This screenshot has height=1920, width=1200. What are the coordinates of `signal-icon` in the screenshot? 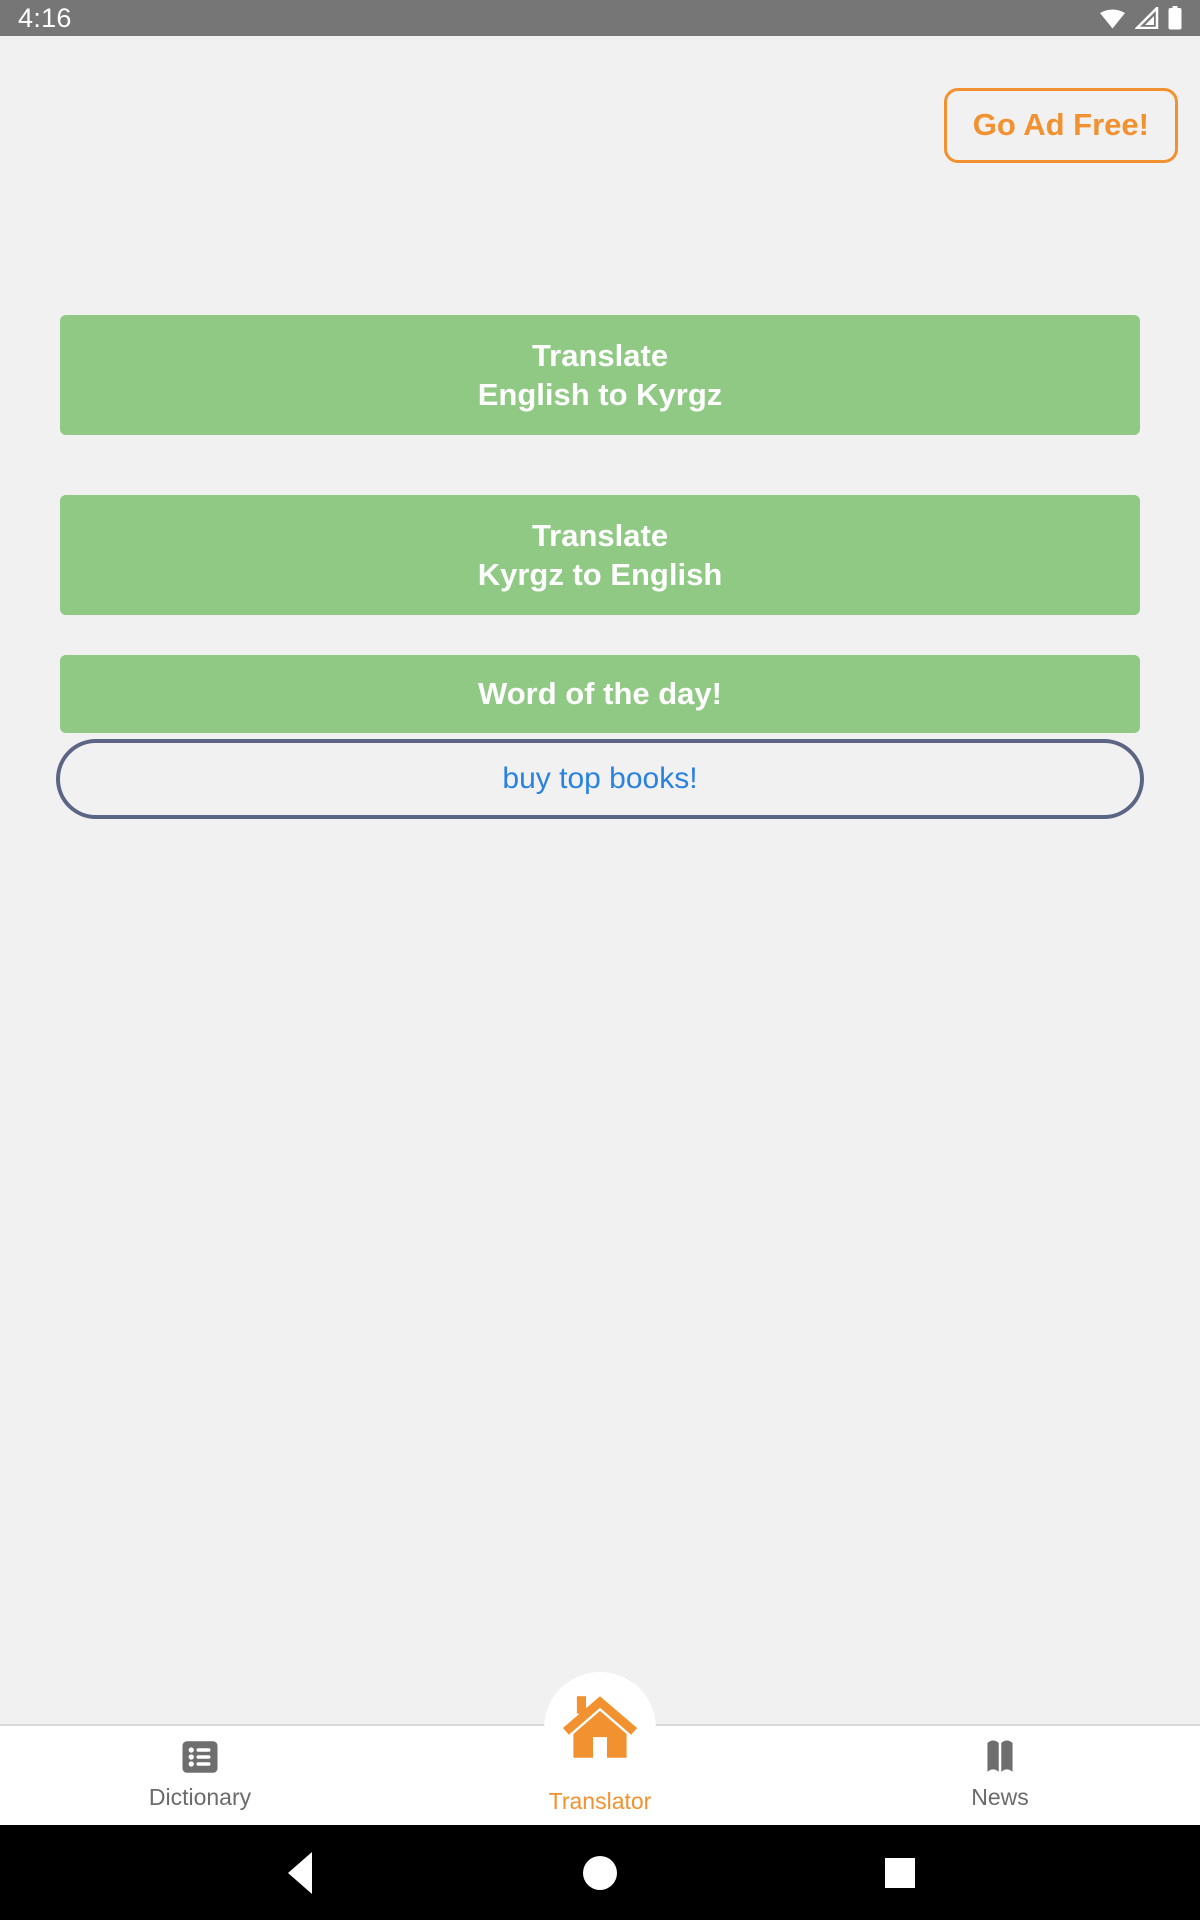 It's located at (1147, 18).